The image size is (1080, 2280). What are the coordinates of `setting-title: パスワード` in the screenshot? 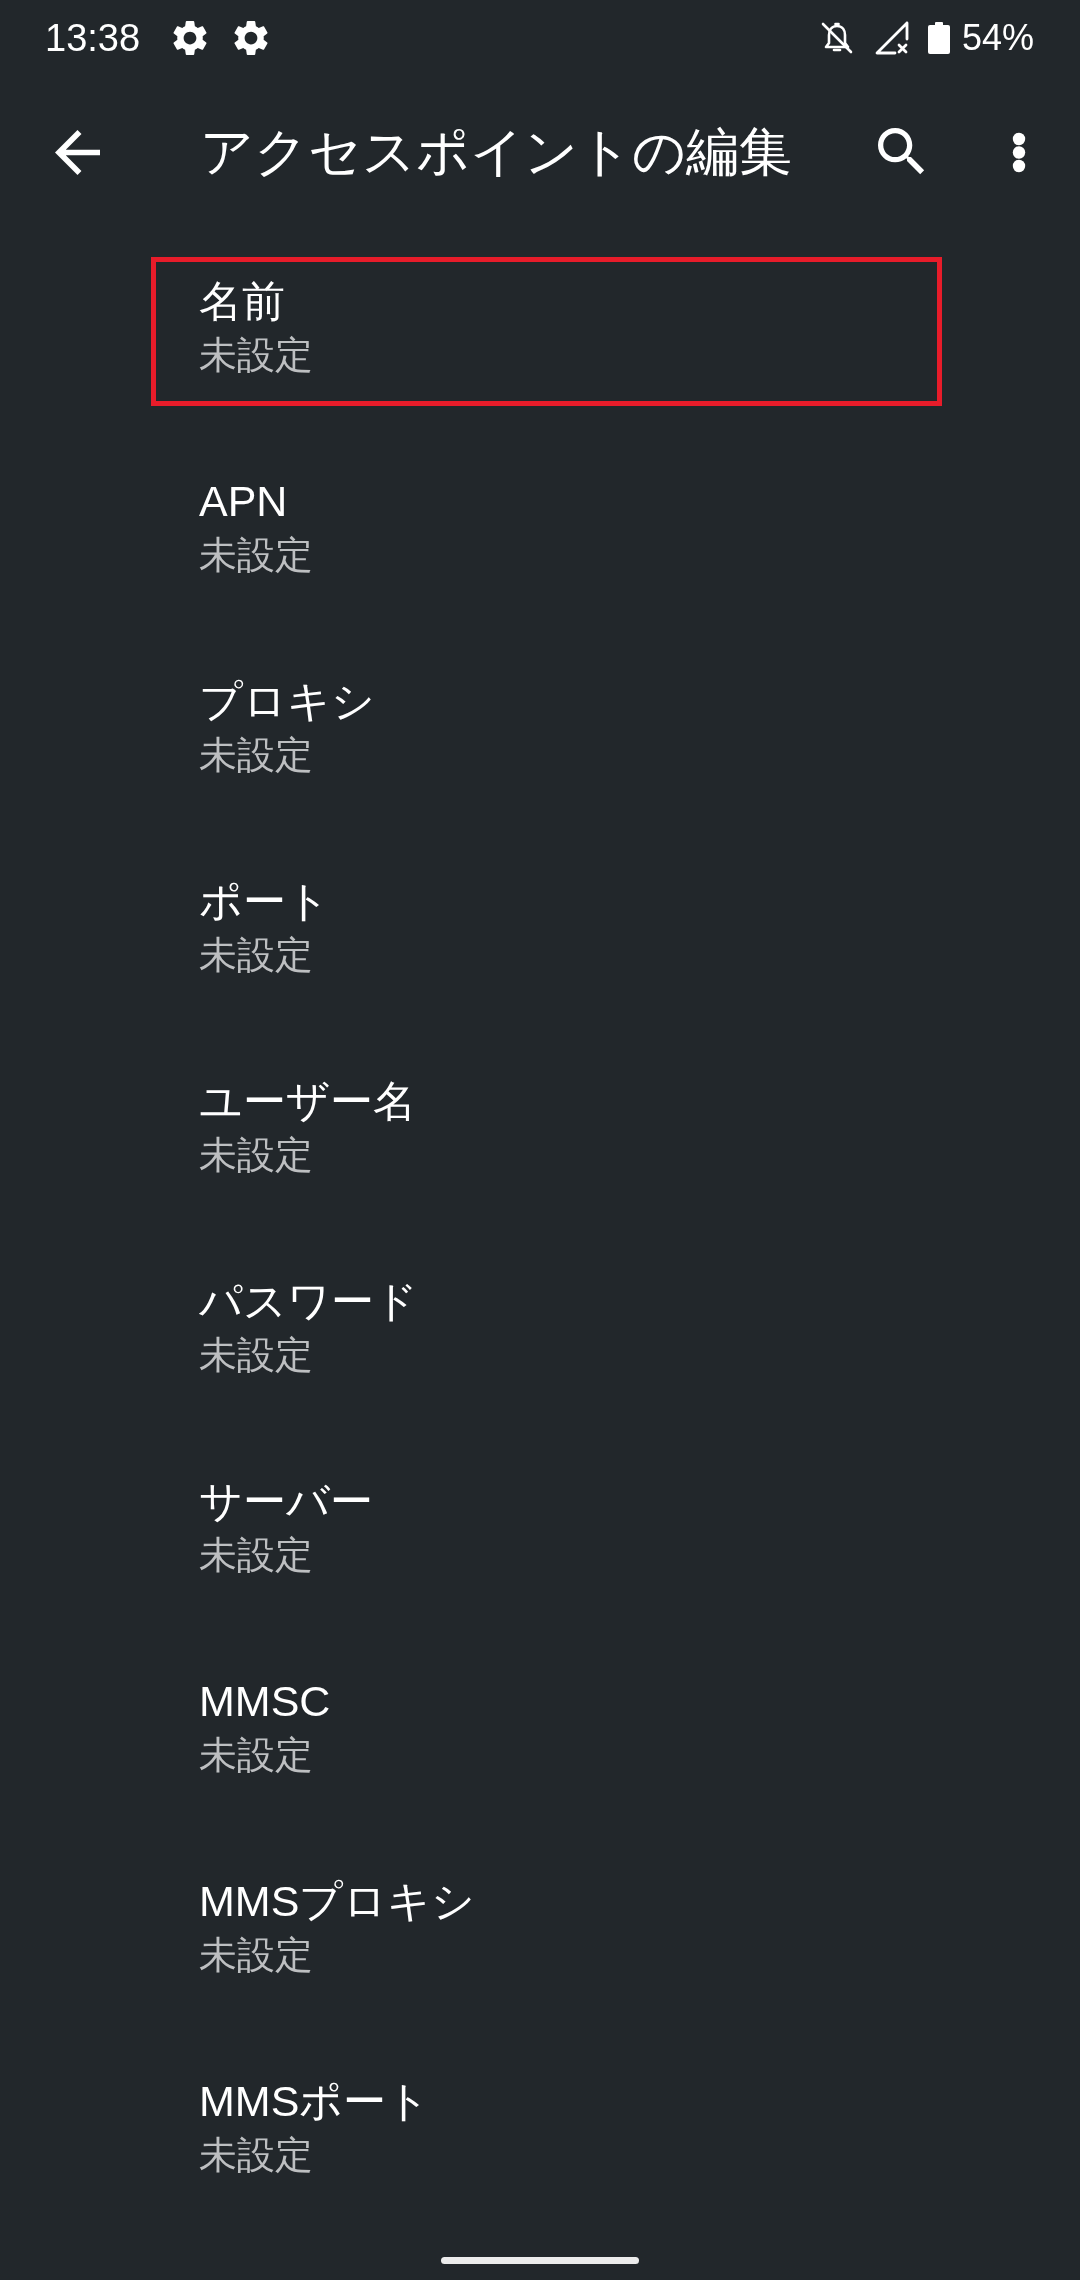 It's located at (308, 1301).